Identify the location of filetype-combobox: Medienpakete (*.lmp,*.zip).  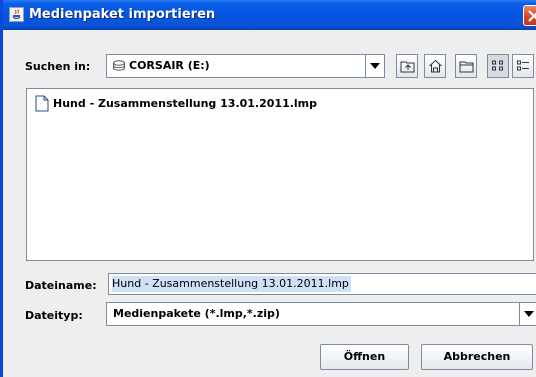
(321, 314).